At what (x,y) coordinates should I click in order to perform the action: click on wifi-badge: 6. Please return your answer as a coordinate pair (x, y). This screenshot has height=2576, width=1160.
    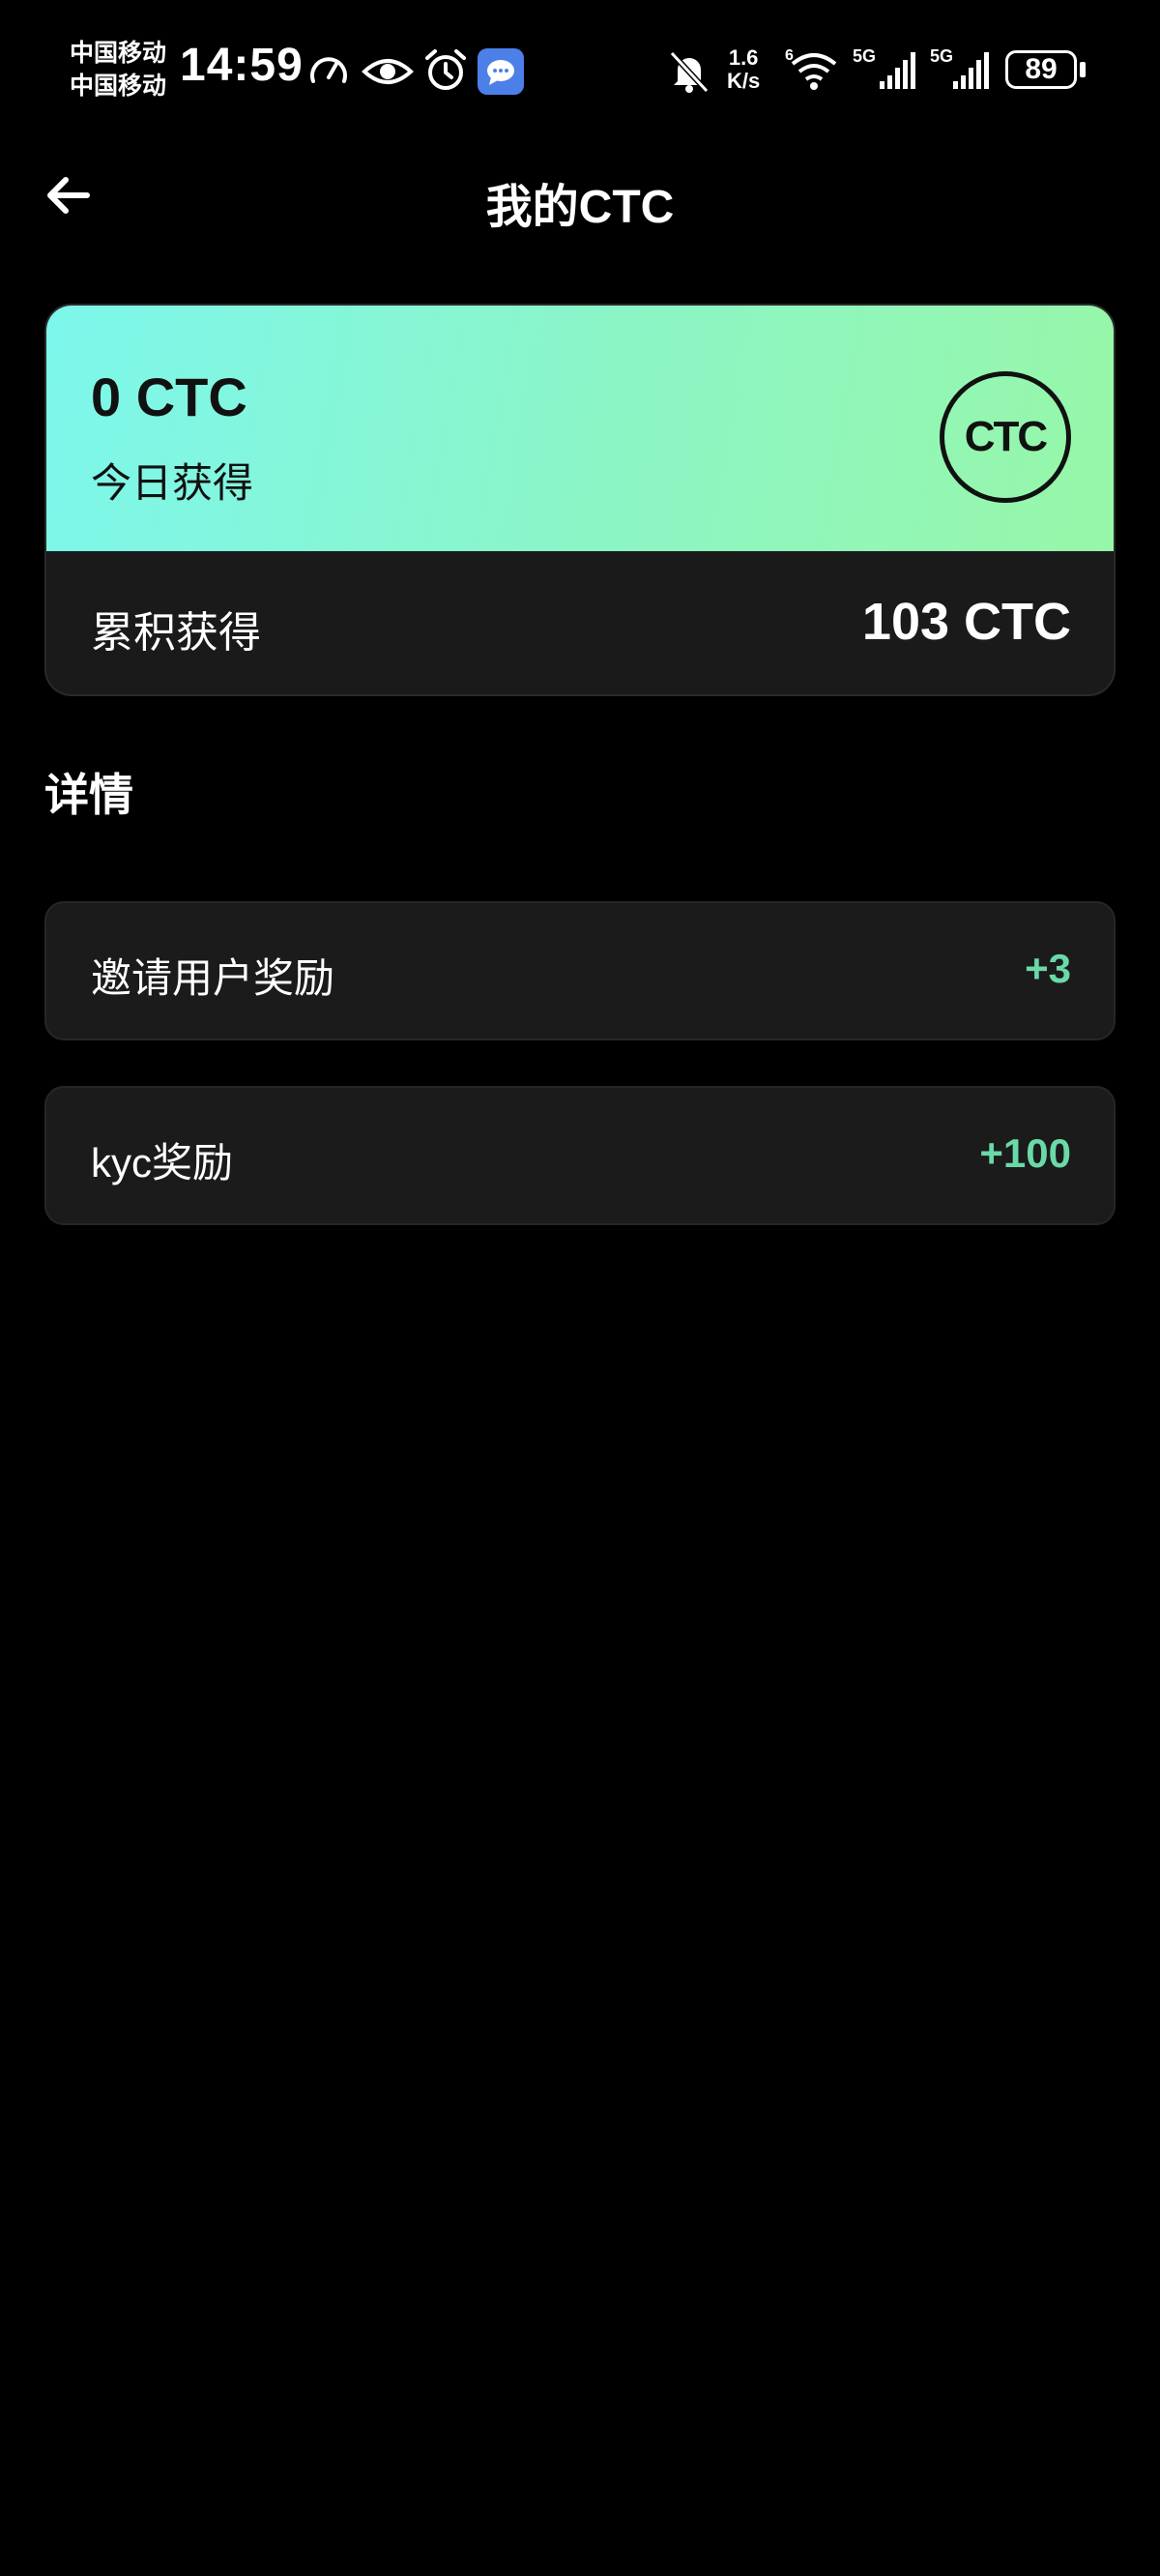
    Looking at the image, I should click on (789, 55).